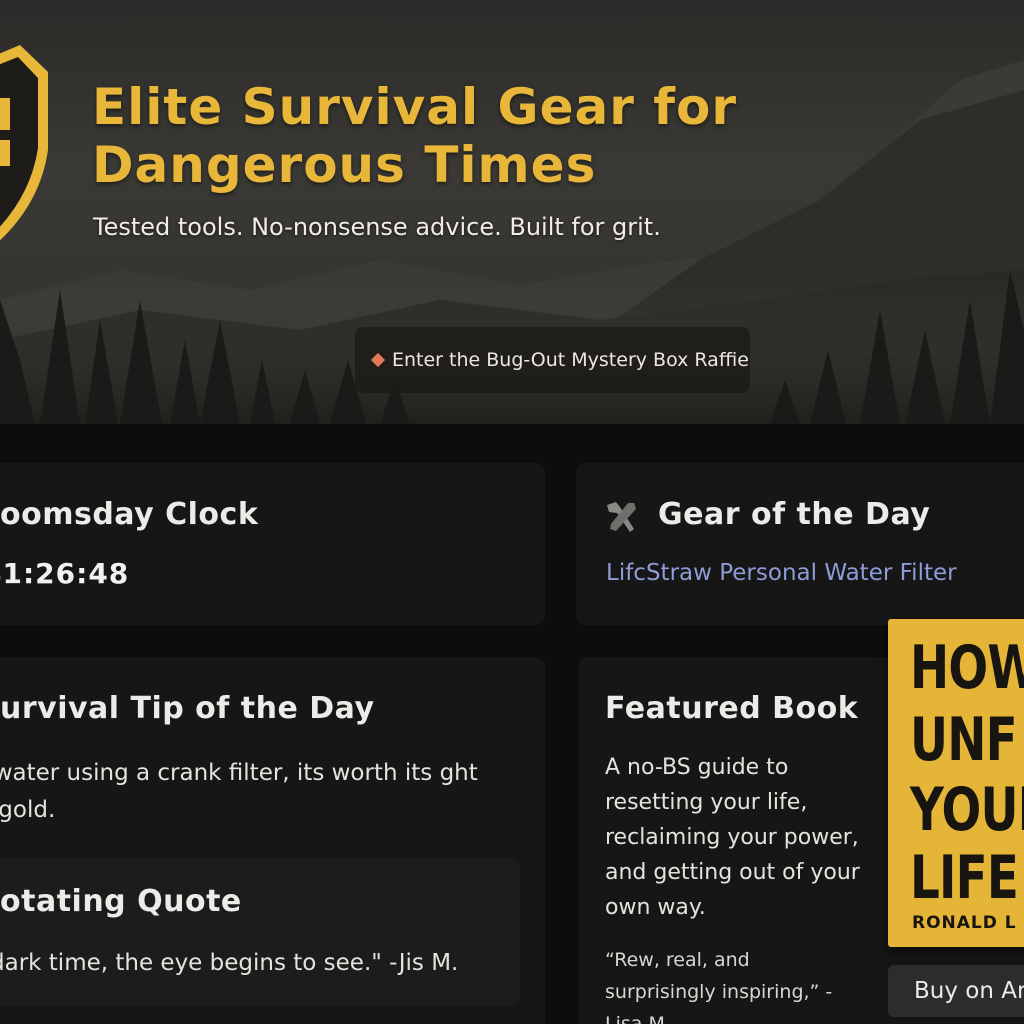 The height and width of the screenshot is (1024, 1024). I want to click on tools-icon, so click(621, 517).